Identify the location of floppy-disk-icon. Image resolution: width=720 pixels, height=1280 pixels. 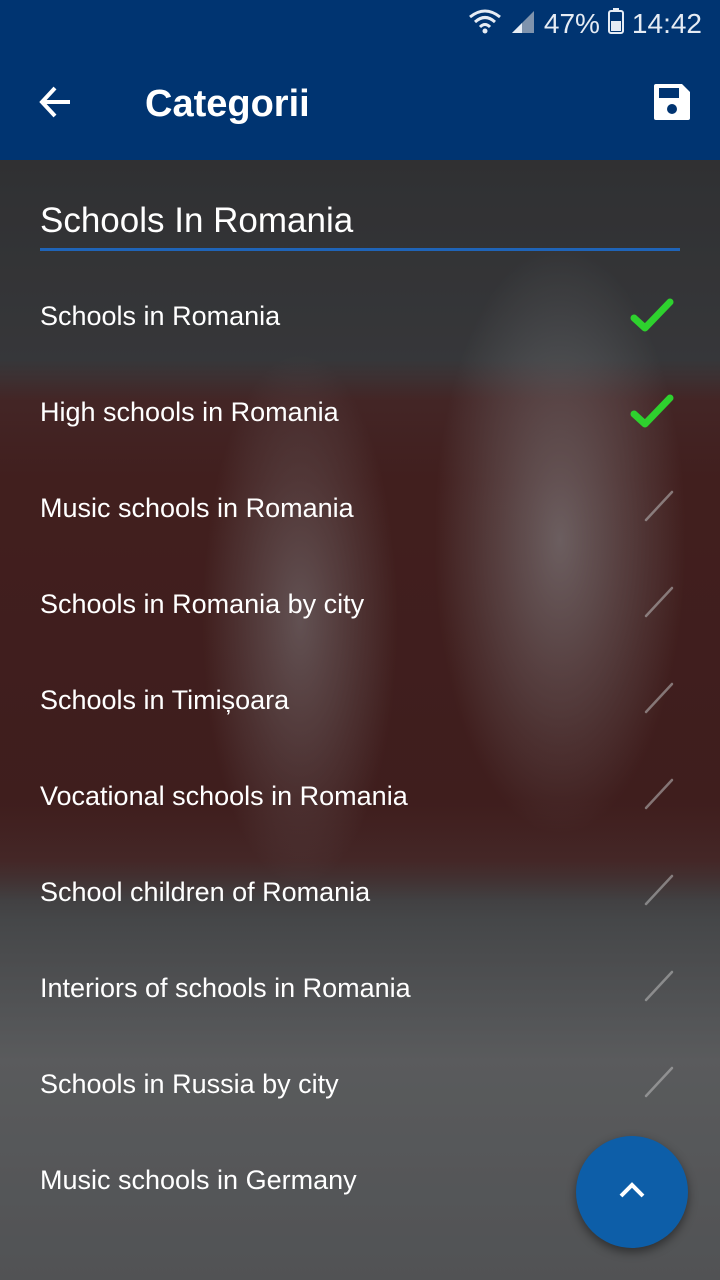
(672, 104).